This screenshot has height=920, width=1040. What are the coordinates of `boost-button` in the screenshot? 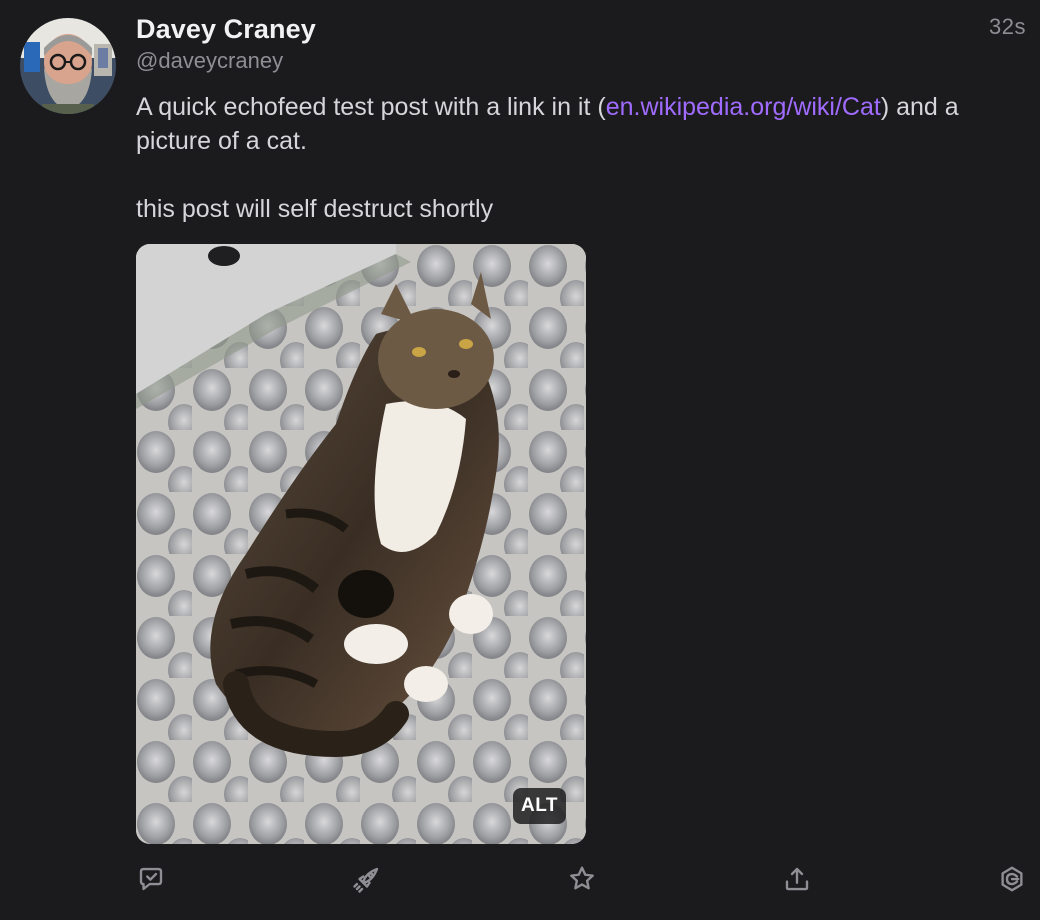 It's located at (367, 879).